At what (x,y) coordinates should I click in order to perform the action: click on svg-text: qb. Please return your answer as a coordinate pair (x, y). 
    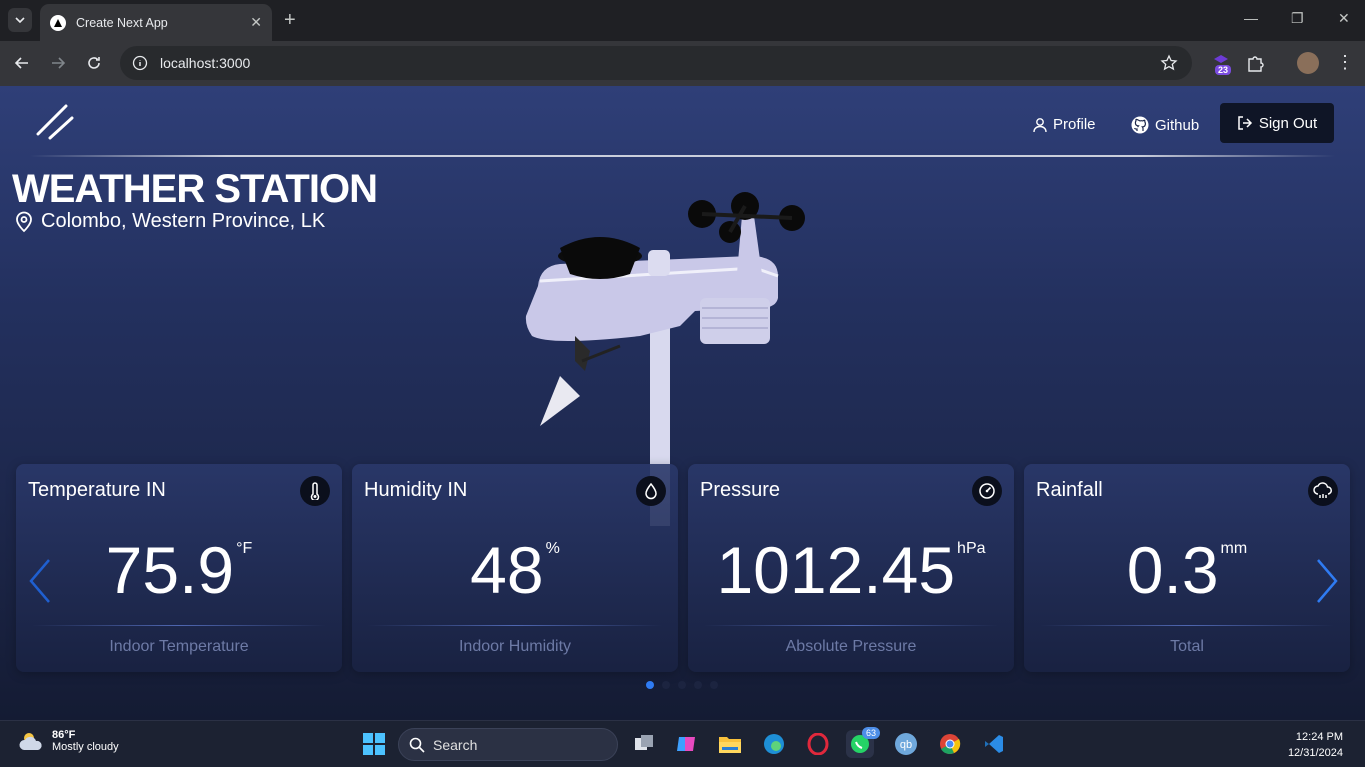
    Looking at the image, I should click on (906, 745).